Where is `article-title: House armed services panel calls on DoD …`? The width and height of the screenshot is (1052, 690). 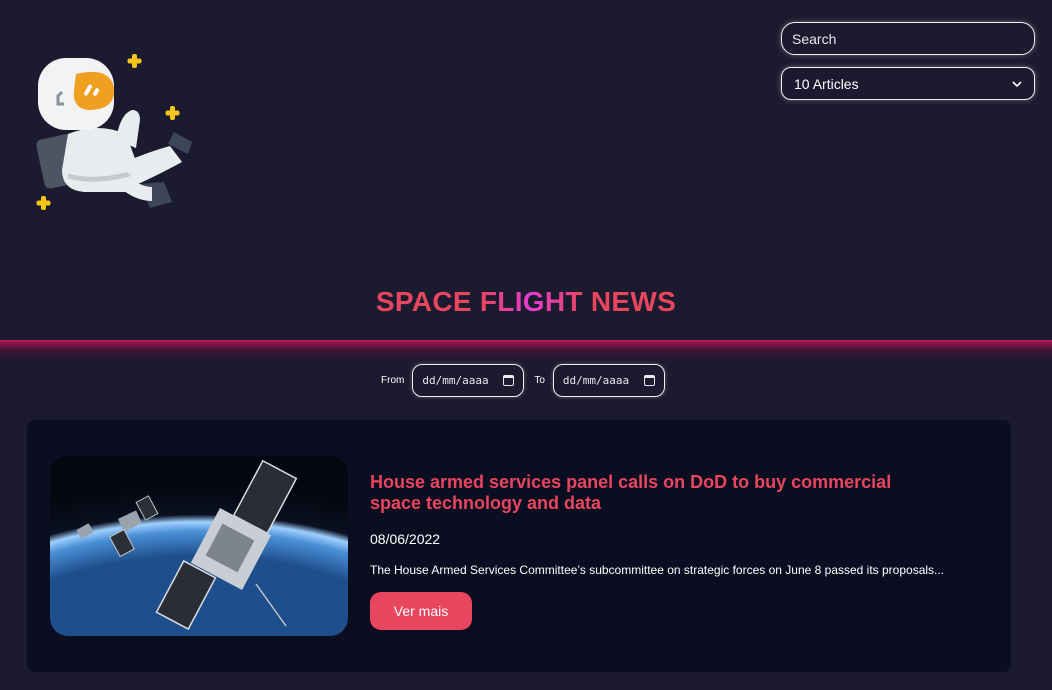 article-title: House armed services panel calls on DoD … is located at coordinates (650, 493).